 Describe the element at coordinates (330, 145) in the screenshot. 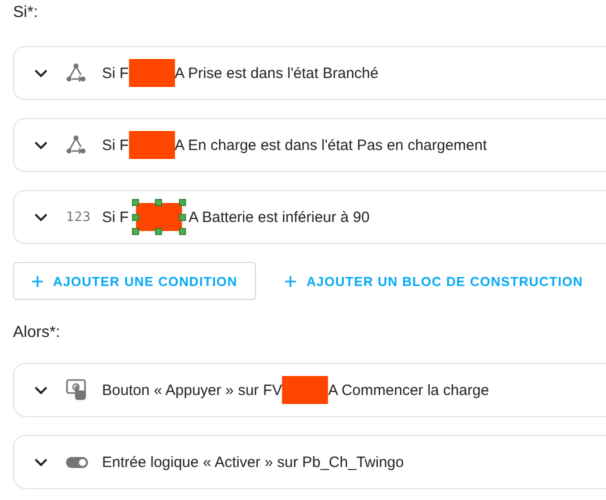

I see `card-title: A En charge est dans l'état Pas en chargement` at that location.